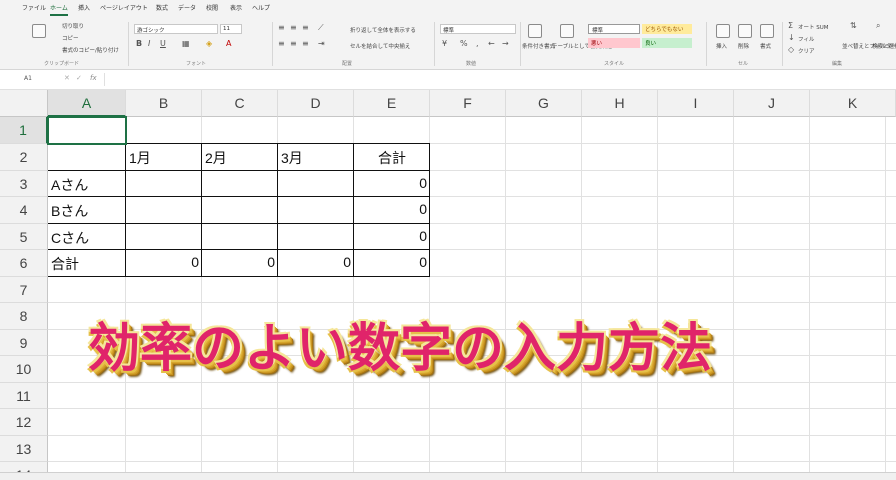 Image resolution: width=896 pixels, height=480 pixels. I want to click on align-center-icon: ≡, so click(293, 44).